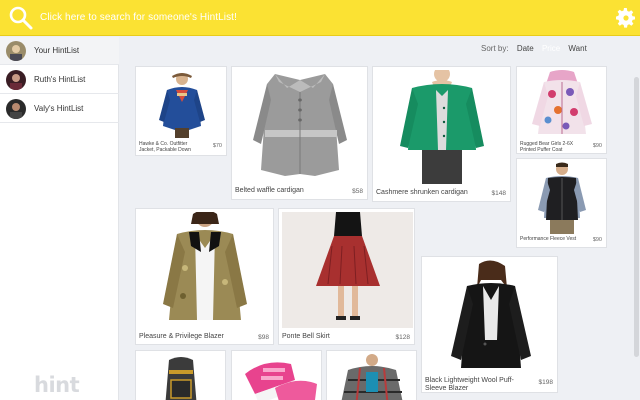  What do you see at coordinates (545, 382) in the screenshot?
I see `product-price: $198` at bounding box center [545, 382].